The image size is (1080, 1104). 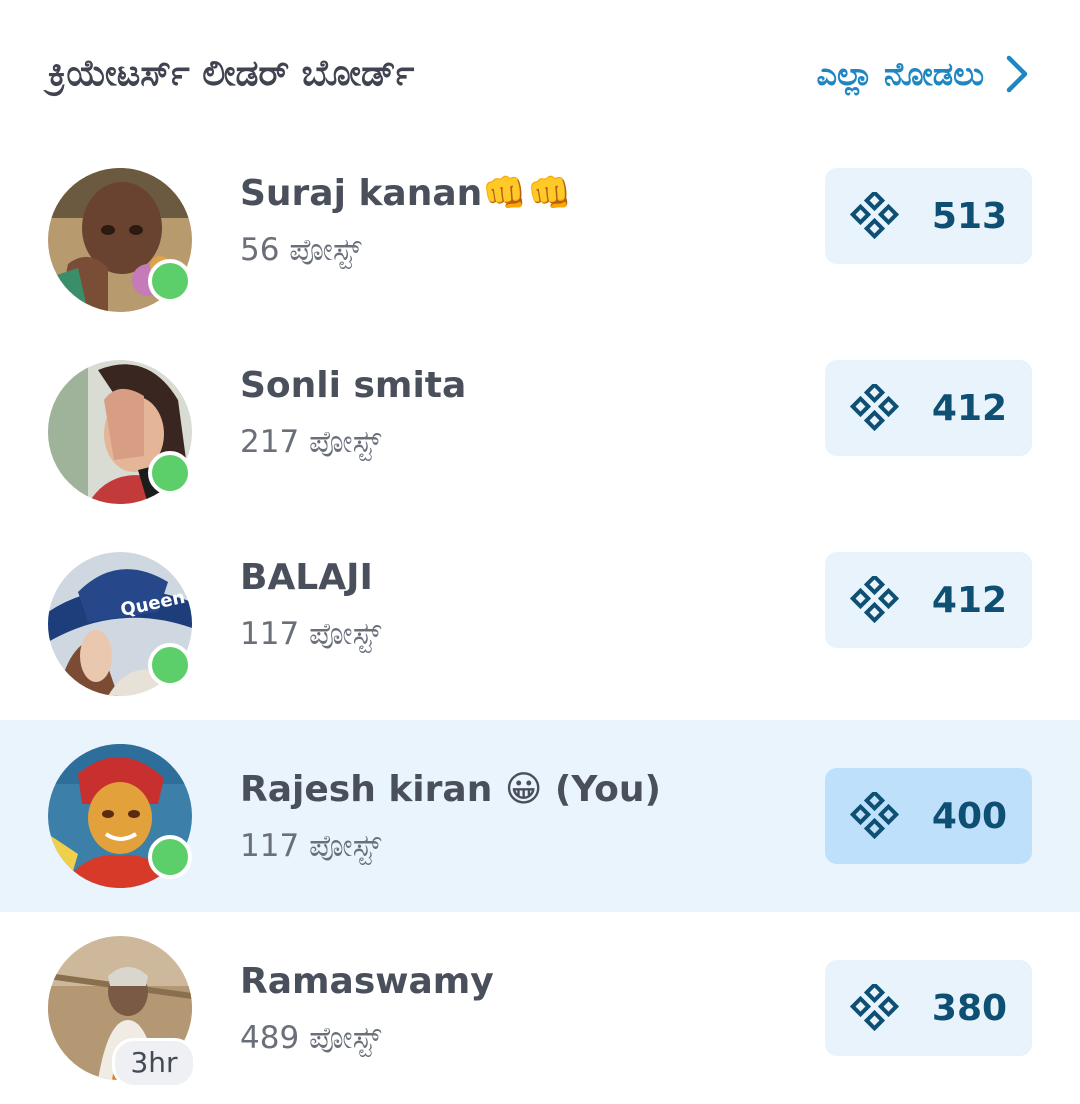 I want to click on creator-name: Ramaswamy, so click(x=367, y=982).